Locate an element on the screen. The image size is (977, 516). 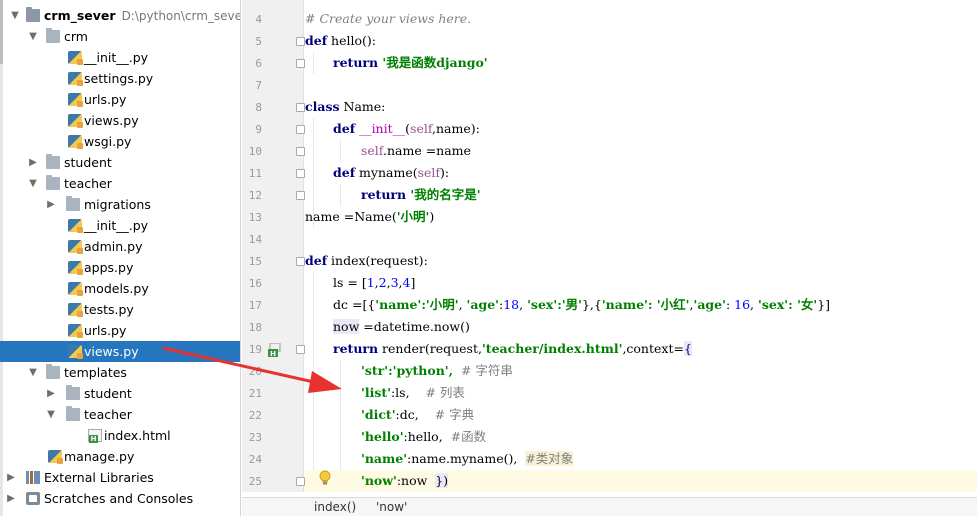
tree-item-external-libraries: ▶ External Libraries is located at coordinates (120, 477).